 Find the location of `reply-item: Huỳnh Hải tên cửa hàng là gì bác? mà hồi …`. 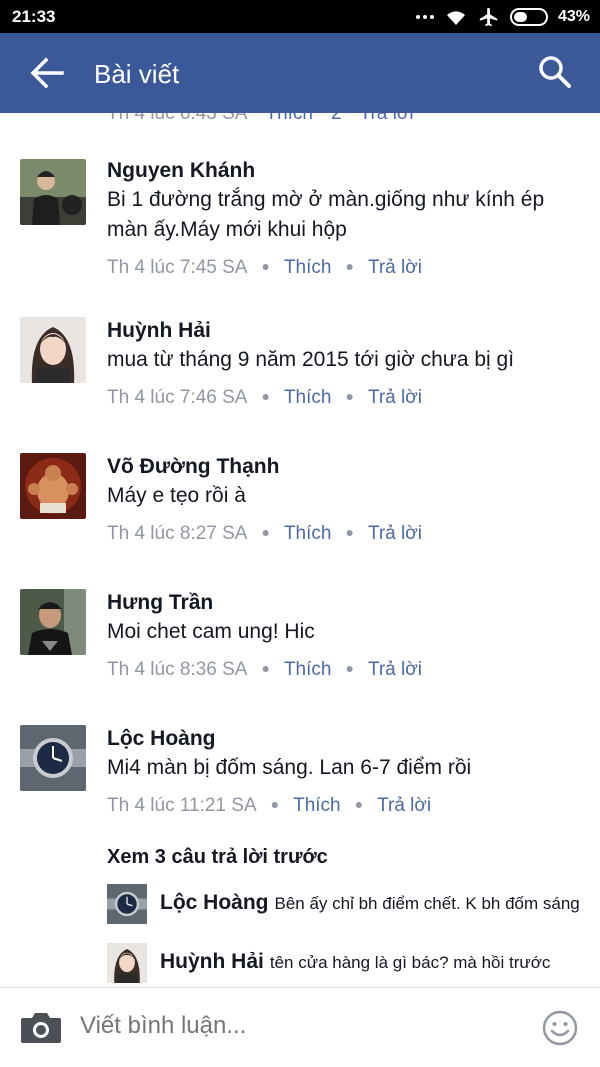

reply-item: Huỳnh Hải tên cửa hàng là gì bác? mà hồi … is located at coordinates (344, 964).